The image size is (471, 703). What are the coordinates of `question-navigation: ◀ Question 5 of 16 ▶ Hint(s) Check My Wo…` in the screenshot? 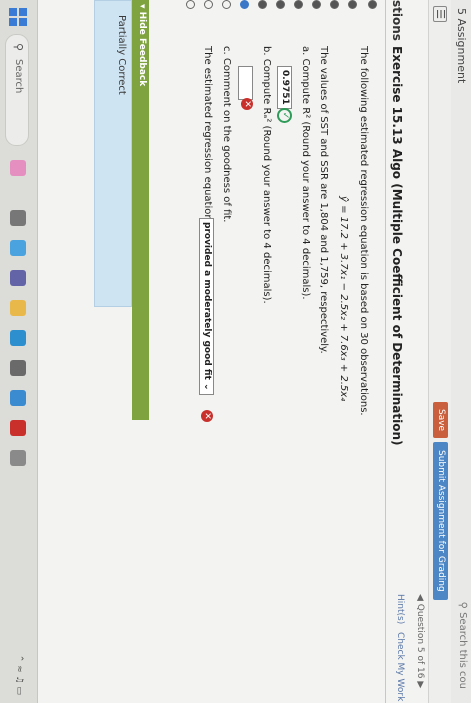 It's located at (411, 351).